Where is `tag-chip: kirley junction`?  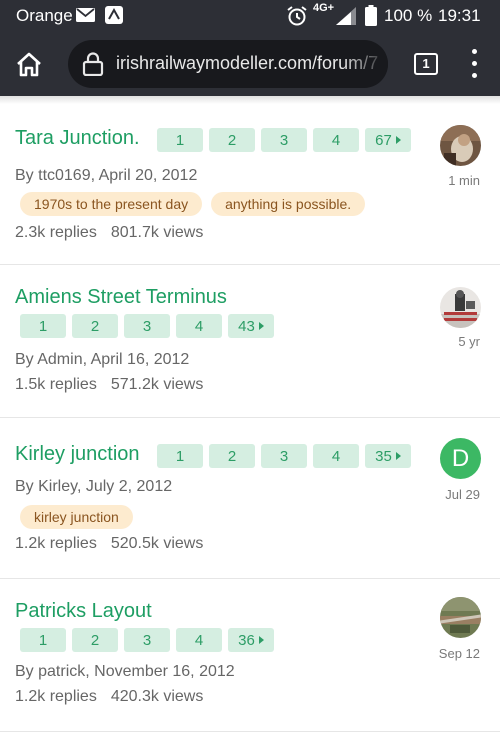 tag-chip: kirley junction is located at coordinates (76, 517).